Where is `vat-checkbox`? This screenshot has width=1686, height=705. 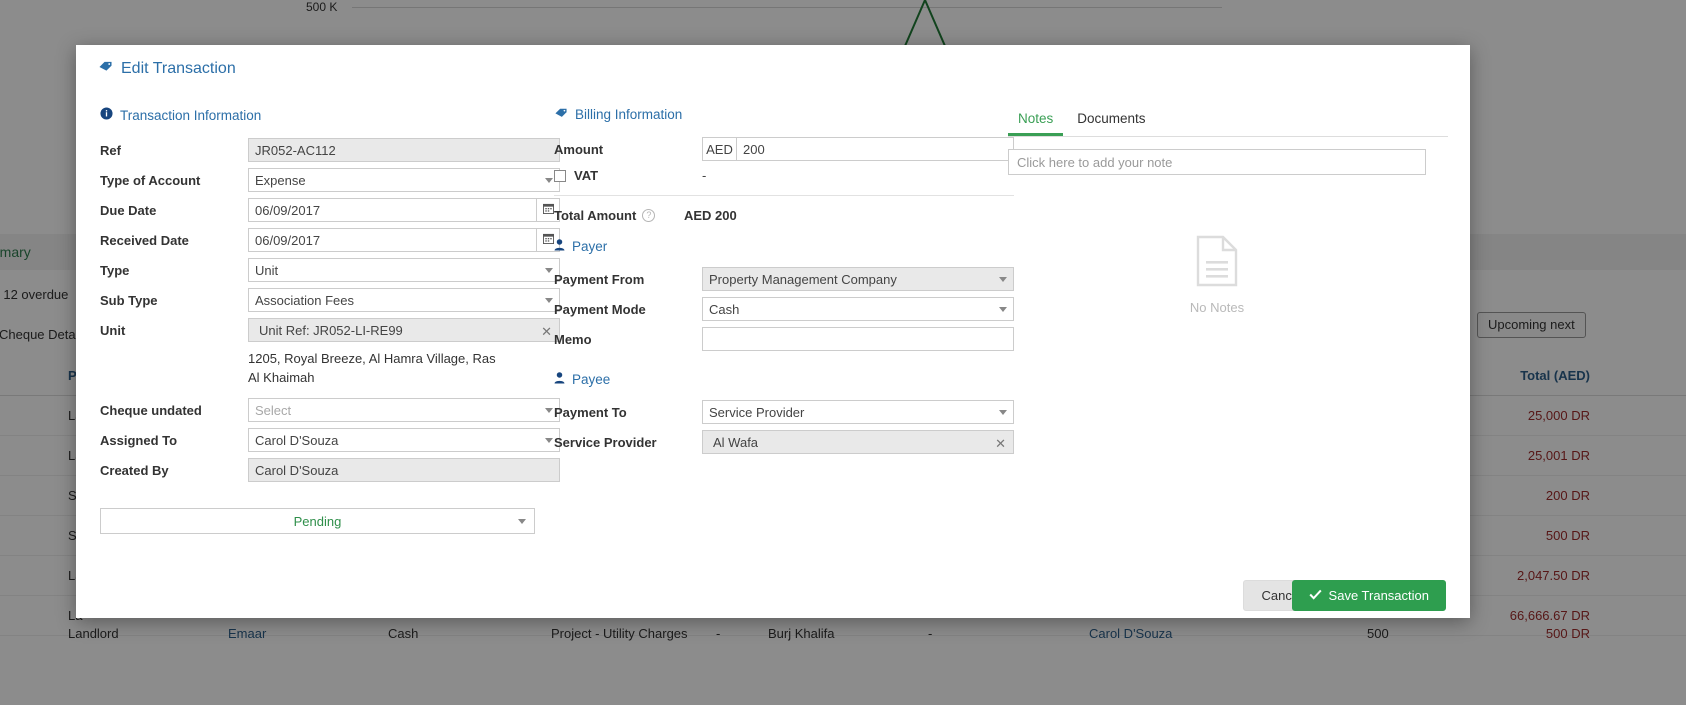
vat-checkbox is located at coordinates (560, 175).